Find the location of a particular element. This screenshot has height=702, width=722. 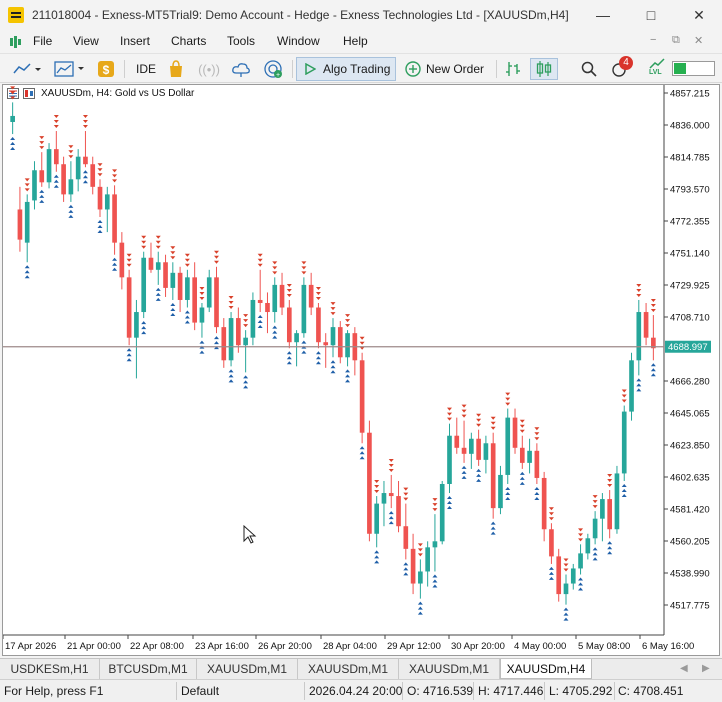

menu-view: View is located at coordinates (86, 41).